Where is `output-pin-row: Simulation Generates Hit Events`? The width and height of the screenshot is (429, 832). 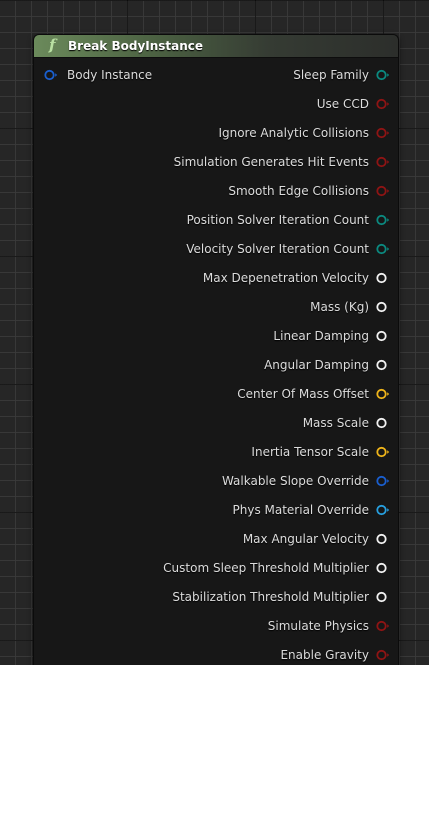
output-pin-row: Simulation Generates Hit Events is located at coordinates (282, 162).